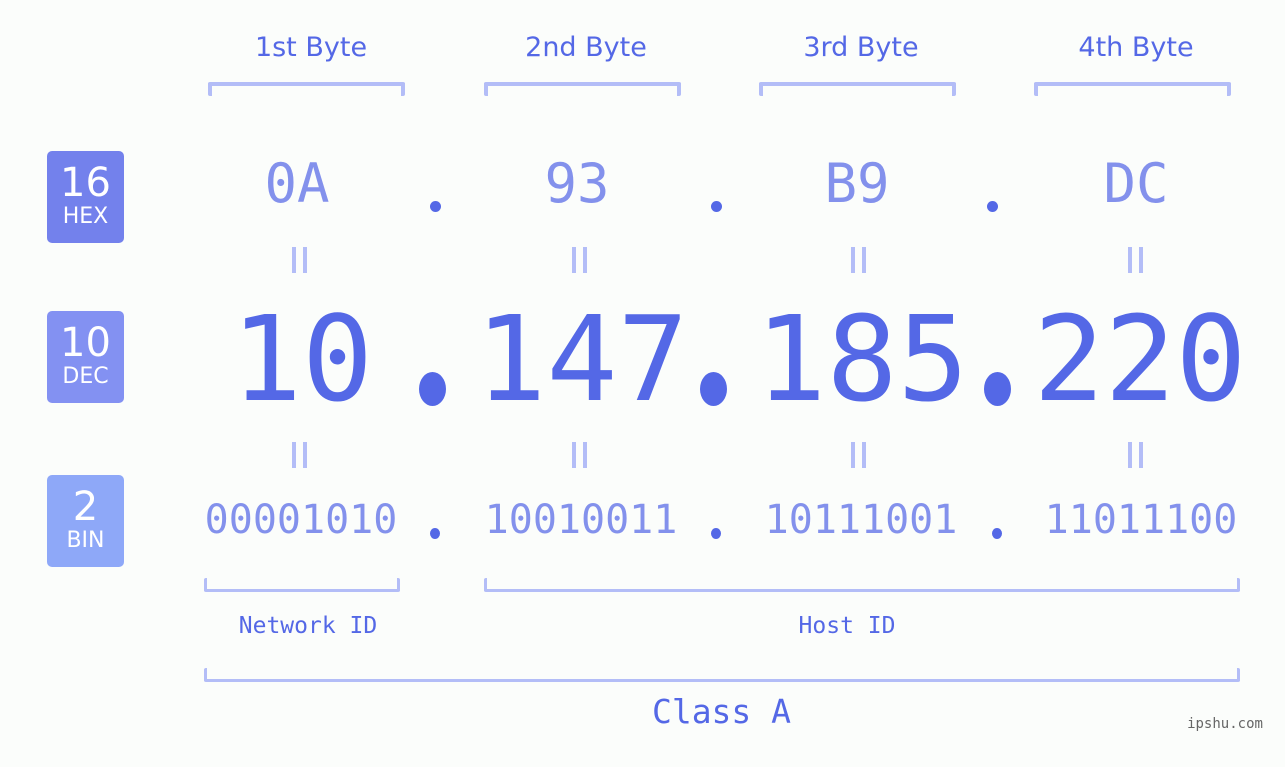  What do you see at coordinates (308, 626) in the screenshot?
I see `network-id-label: Network ID` at bounding box center [308, 626].